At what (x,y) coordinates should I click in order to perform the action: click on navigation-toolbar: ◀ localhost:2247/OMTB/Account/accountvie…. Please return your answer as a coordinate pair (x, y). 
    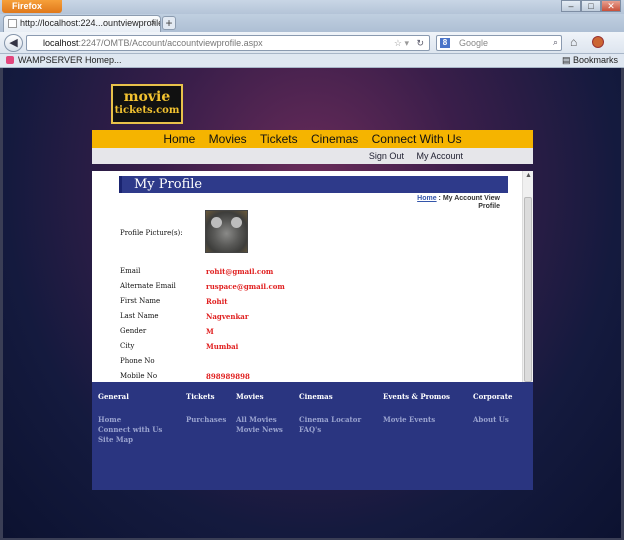
    Looking at the image, I should click on (312, 43).